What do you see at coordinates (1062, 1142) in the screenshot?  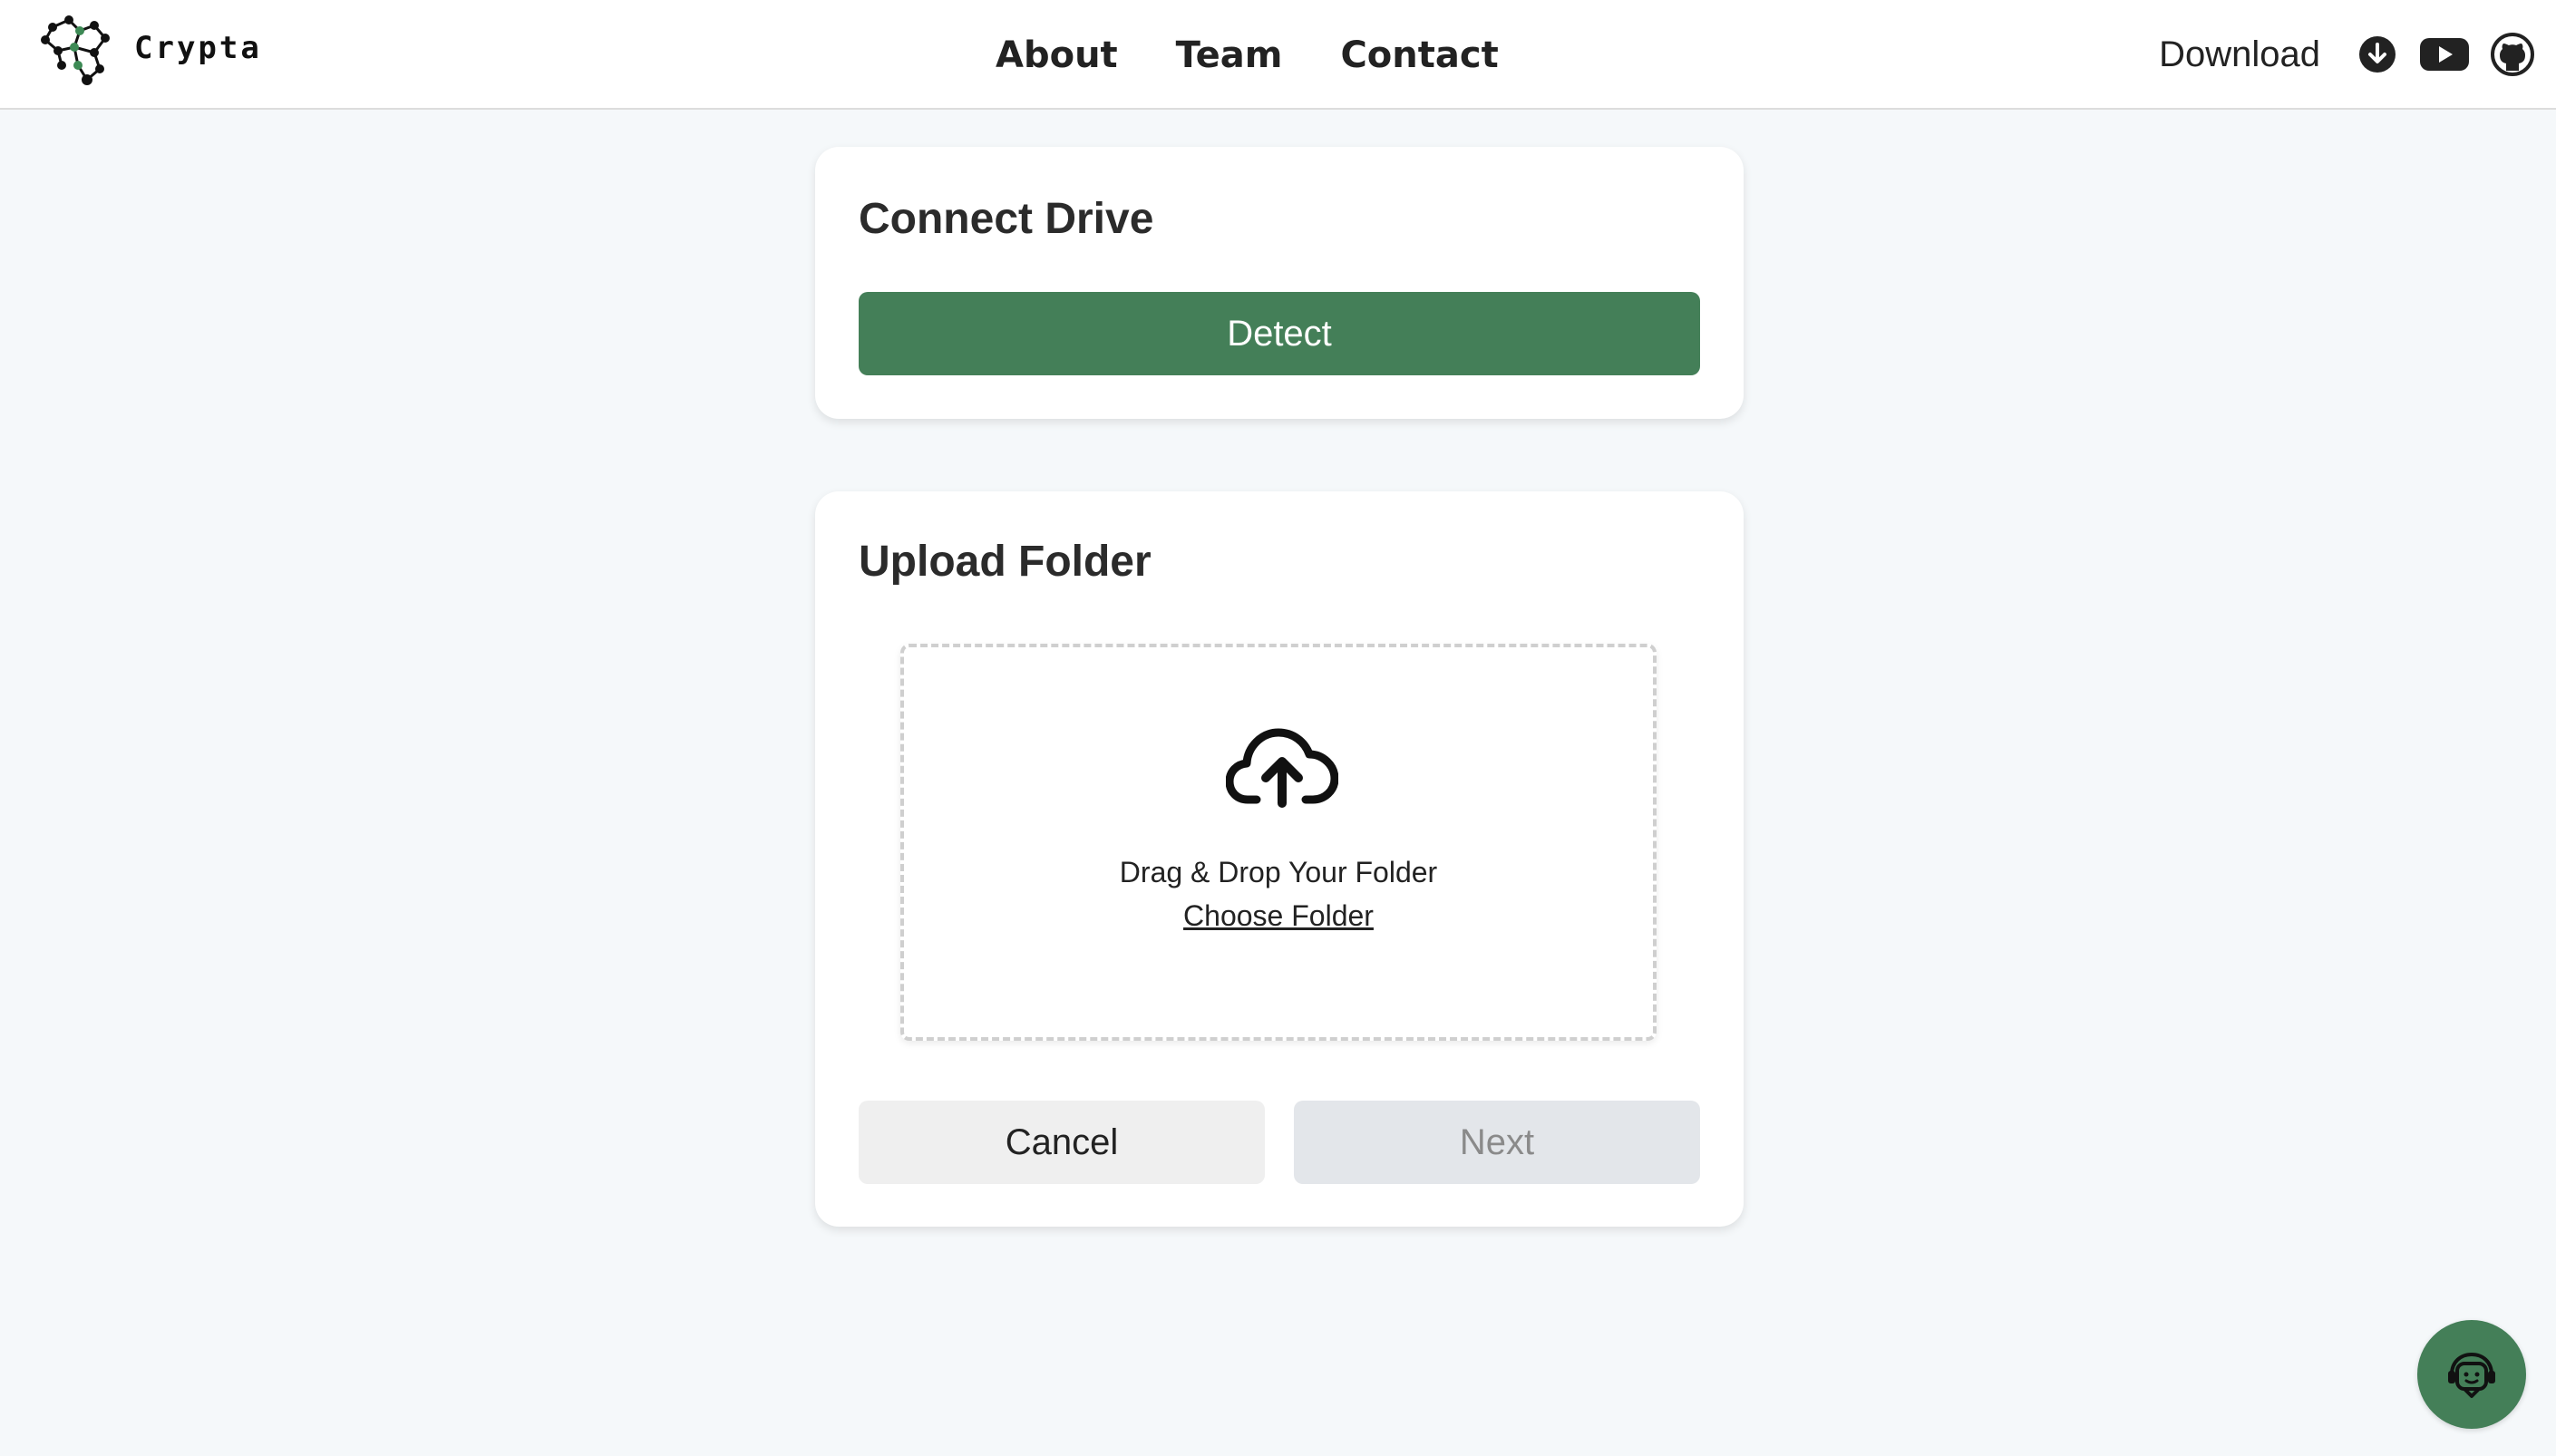 I see `cancel-button: Cancel` at bounding box center [1062, 1142].